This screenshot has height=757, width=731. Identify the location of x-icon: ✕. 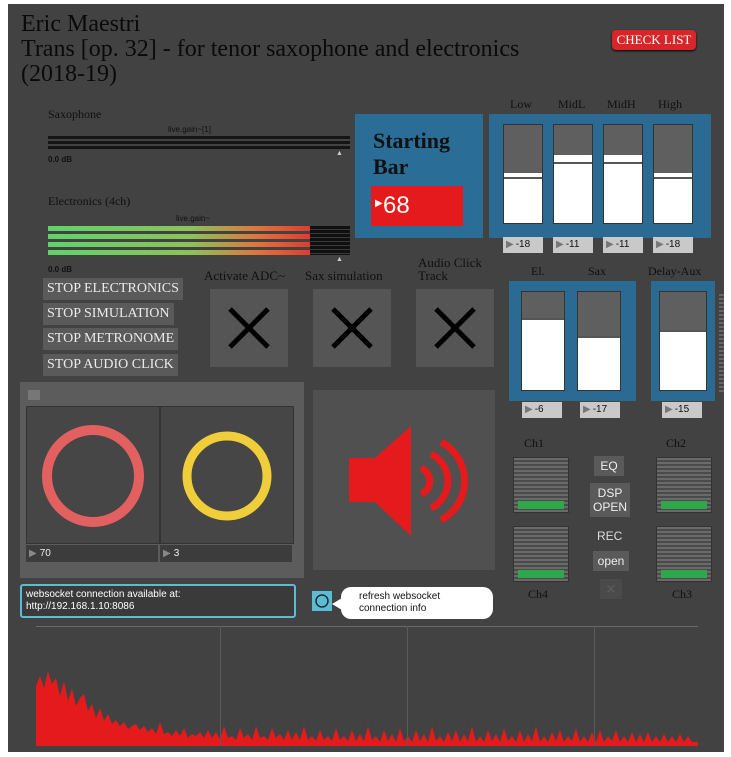
(611, 589).